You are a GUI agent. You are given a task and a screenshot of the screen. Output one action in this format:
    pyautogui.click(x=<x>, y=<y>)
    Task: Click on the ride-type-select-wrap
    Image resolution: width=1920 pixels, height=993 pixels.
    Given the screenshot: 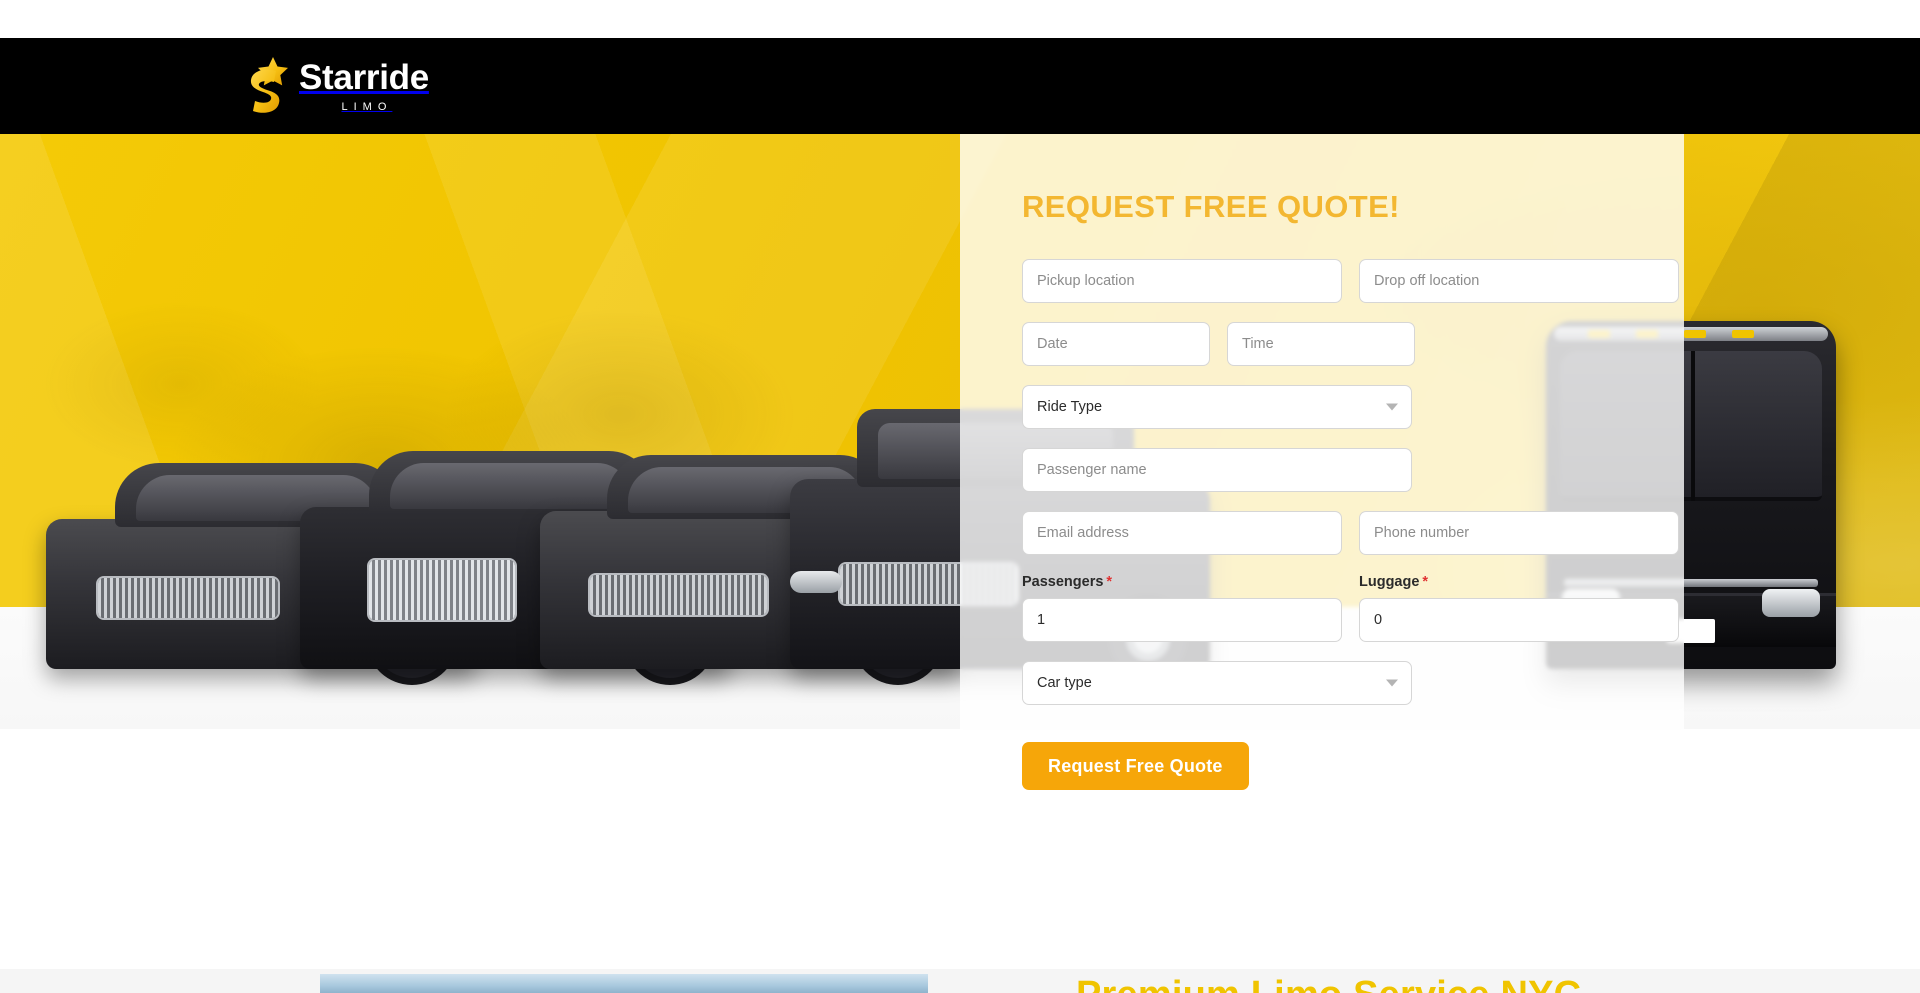 What is the action you would take?
    pyautogui.click(x=1217, y=407)
    